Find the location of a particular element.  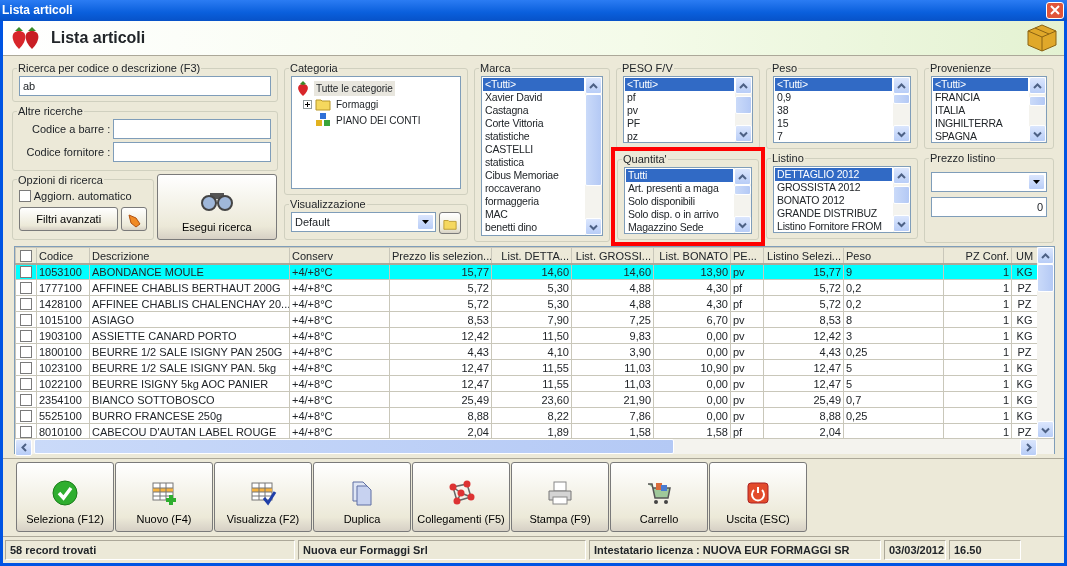

list-box: <Tutti> FRANCIA ITALIA INGHILTERRA SPAGNA is located at coordinates (989, 110).